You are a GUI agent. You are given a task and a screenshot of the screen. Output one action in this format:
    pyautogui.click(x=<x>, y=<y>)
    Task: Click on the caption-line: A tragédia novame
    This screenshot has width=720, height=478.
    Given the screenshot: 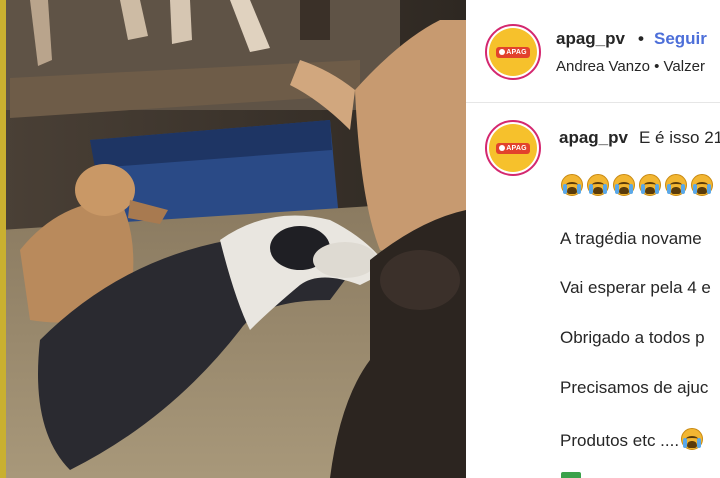 What is the action you would take?
    pyautogui.click(x=631, y=238)
    